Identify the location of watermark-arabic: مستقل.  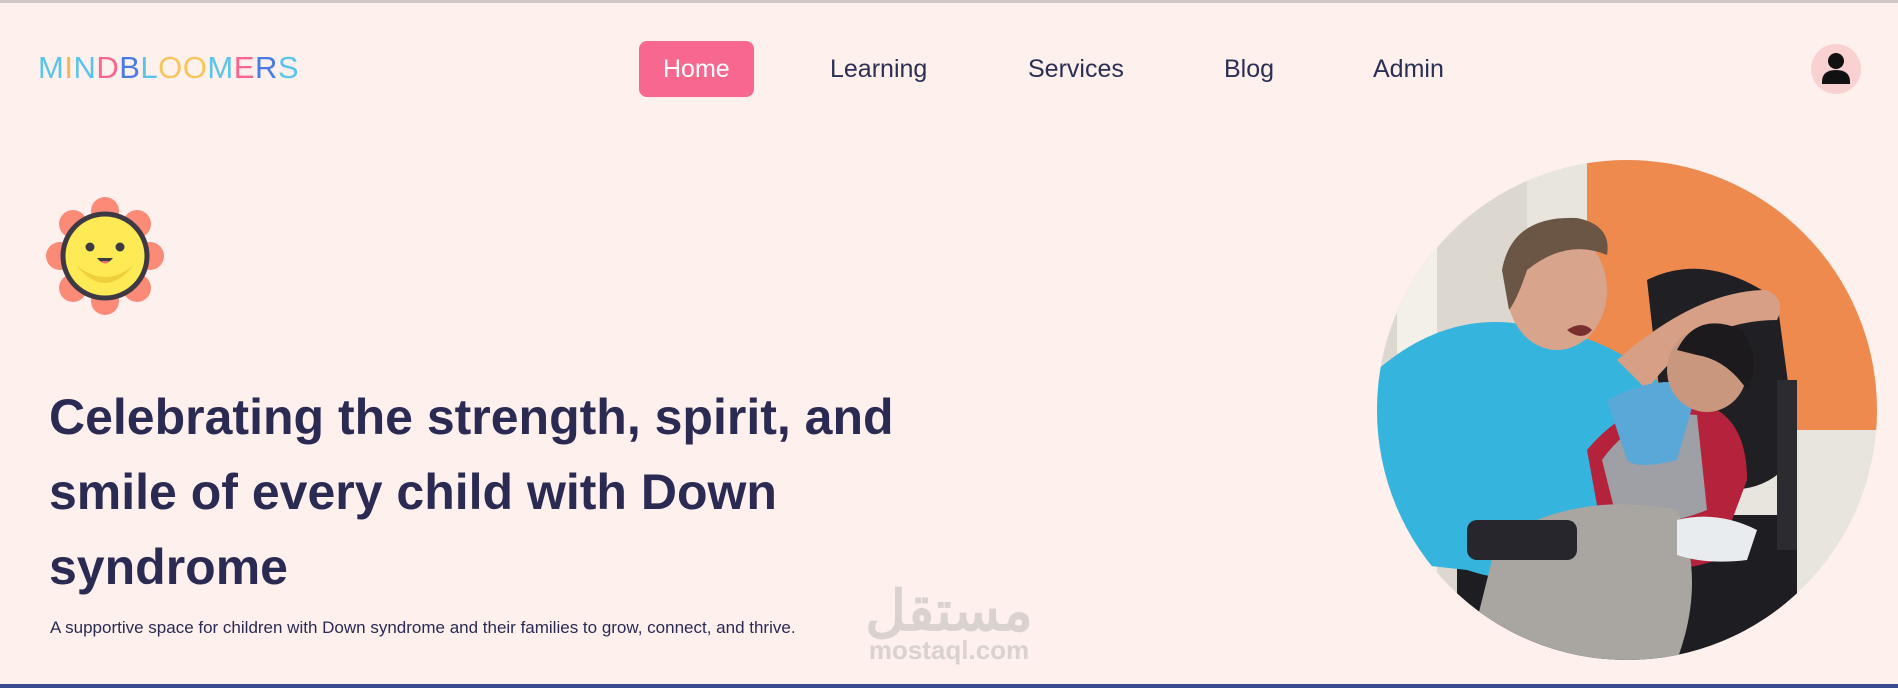
(949, 610).